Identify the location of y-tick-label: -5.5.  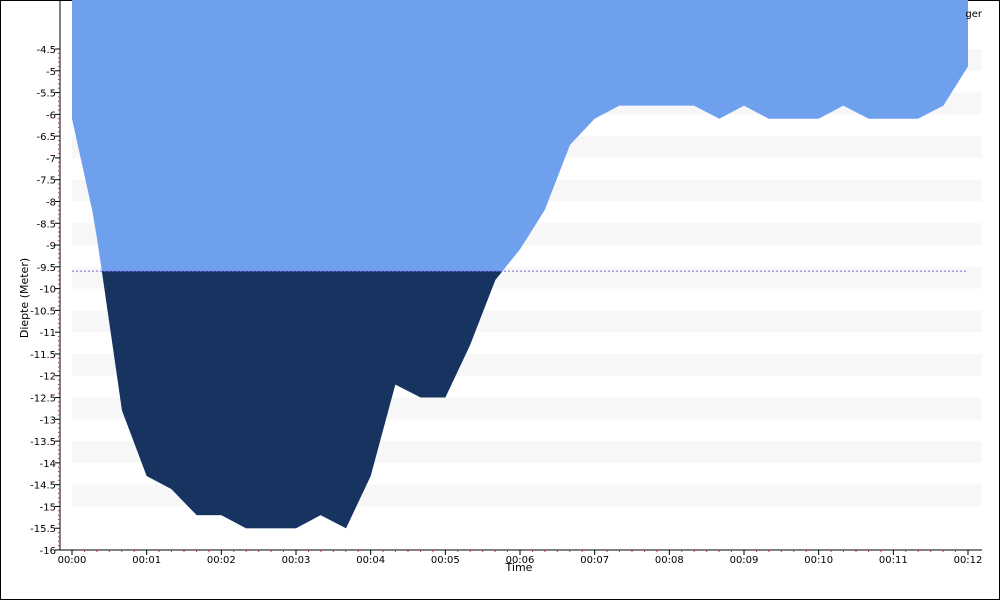
(46, 94).